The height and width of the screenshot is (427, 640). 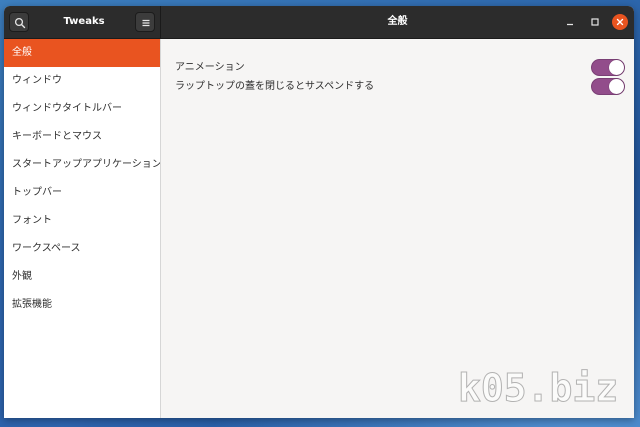 What do you see at coordinates (82, 277) in the screenshot?
I see `sidebar-item-appearance: 外観` at bounding box center [82, 277].